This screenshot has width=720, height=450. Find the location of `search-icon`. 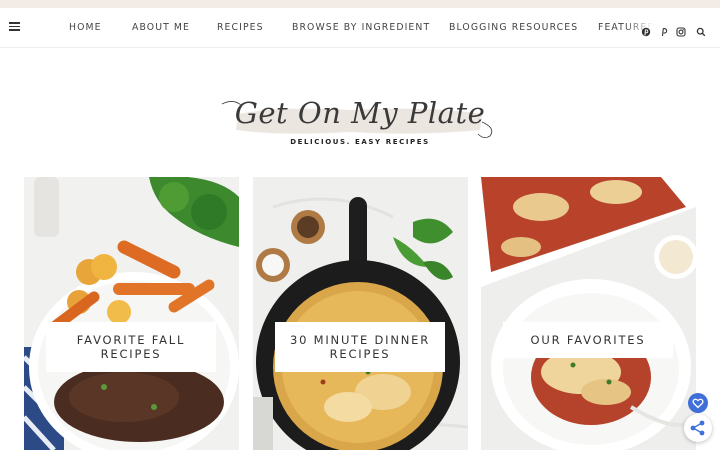

search-icon is located at coordinates (701, 32).